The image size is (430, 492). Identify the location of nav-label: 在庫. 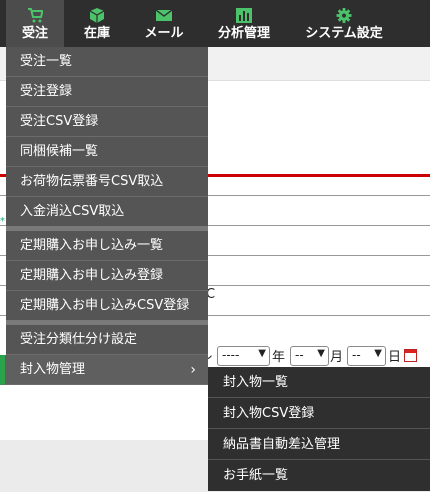
(96, 33).